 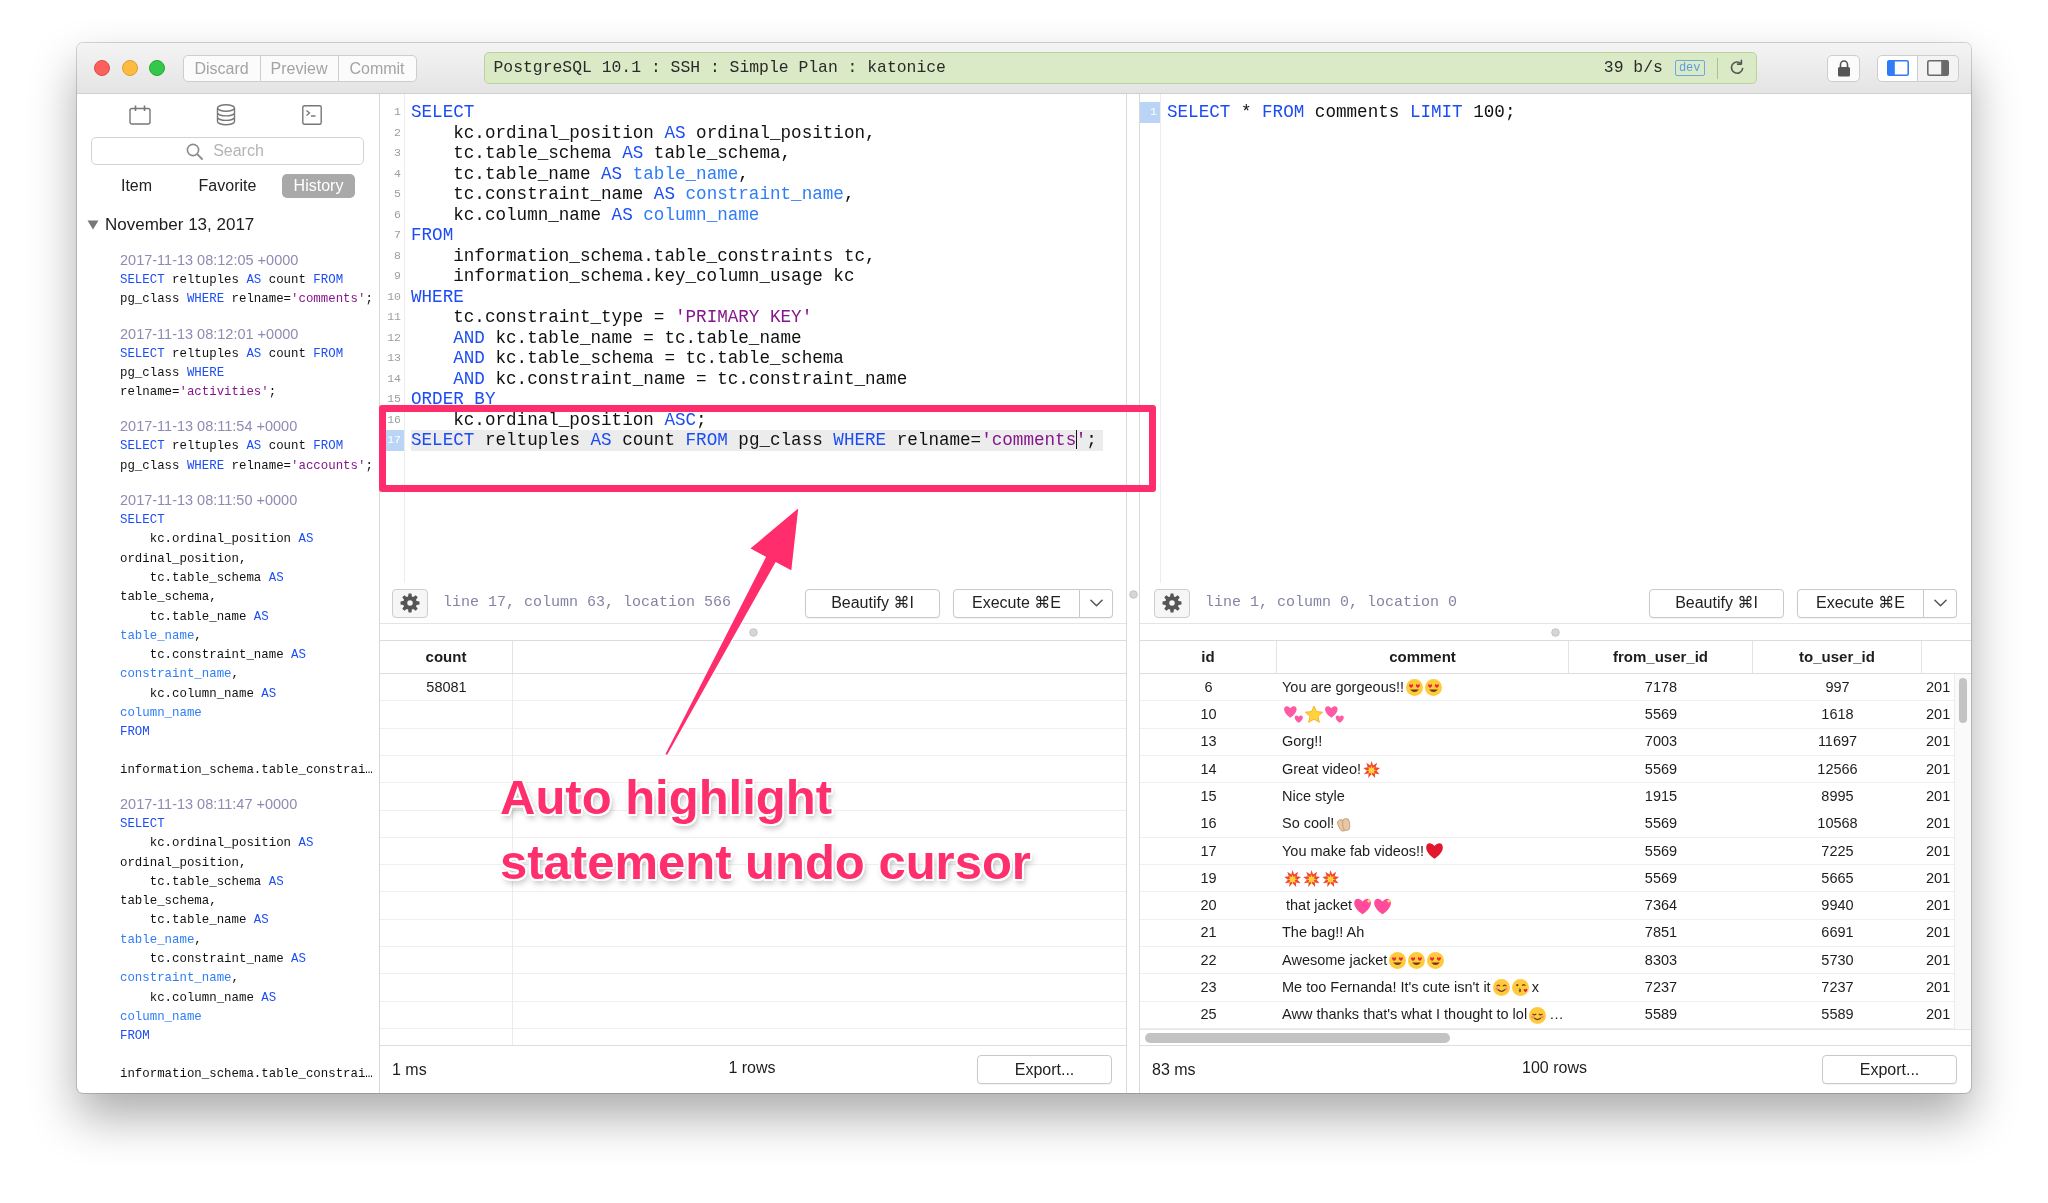 I want to click on smiling-face-icon, so click(x=1501, y=988).